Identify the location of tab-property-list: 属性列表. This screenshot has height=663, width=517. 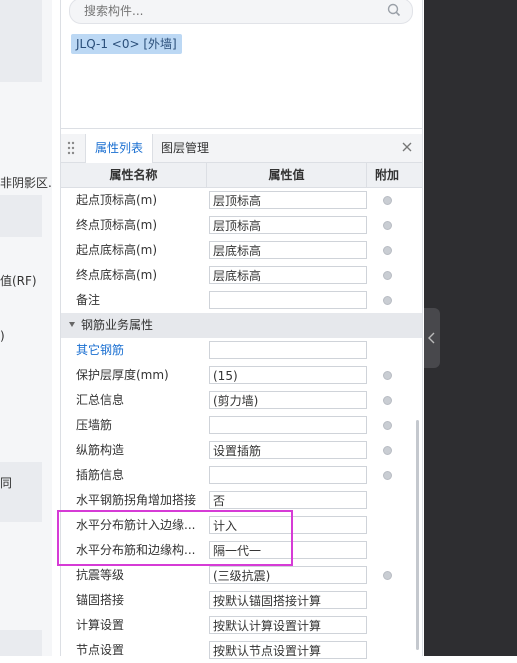
(119, 148).